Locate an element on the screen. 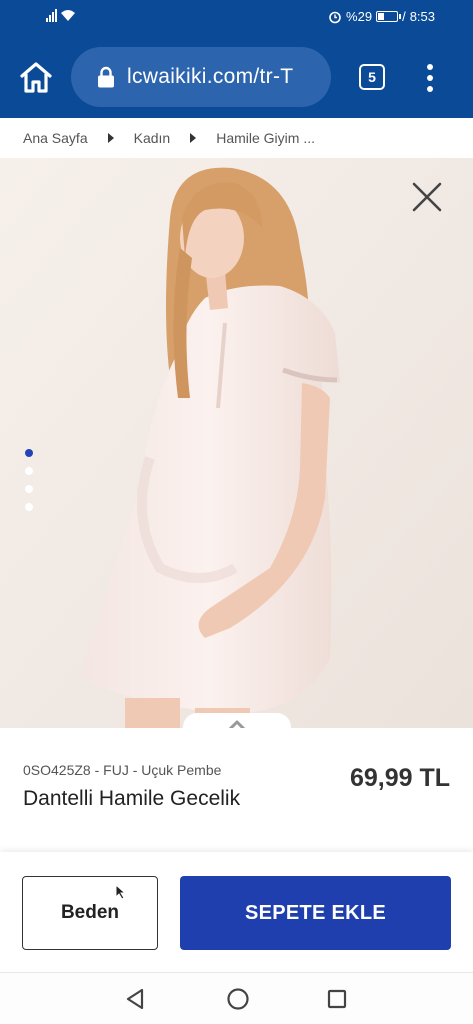  recent-apps-icon is located at coordinates (337, 999).